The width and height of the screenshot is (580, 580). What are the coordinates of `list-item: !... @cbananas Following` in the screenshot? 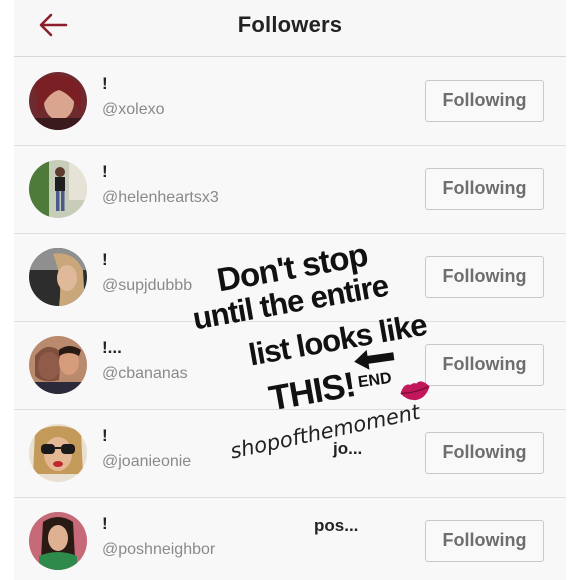 It's located at (290, 366).